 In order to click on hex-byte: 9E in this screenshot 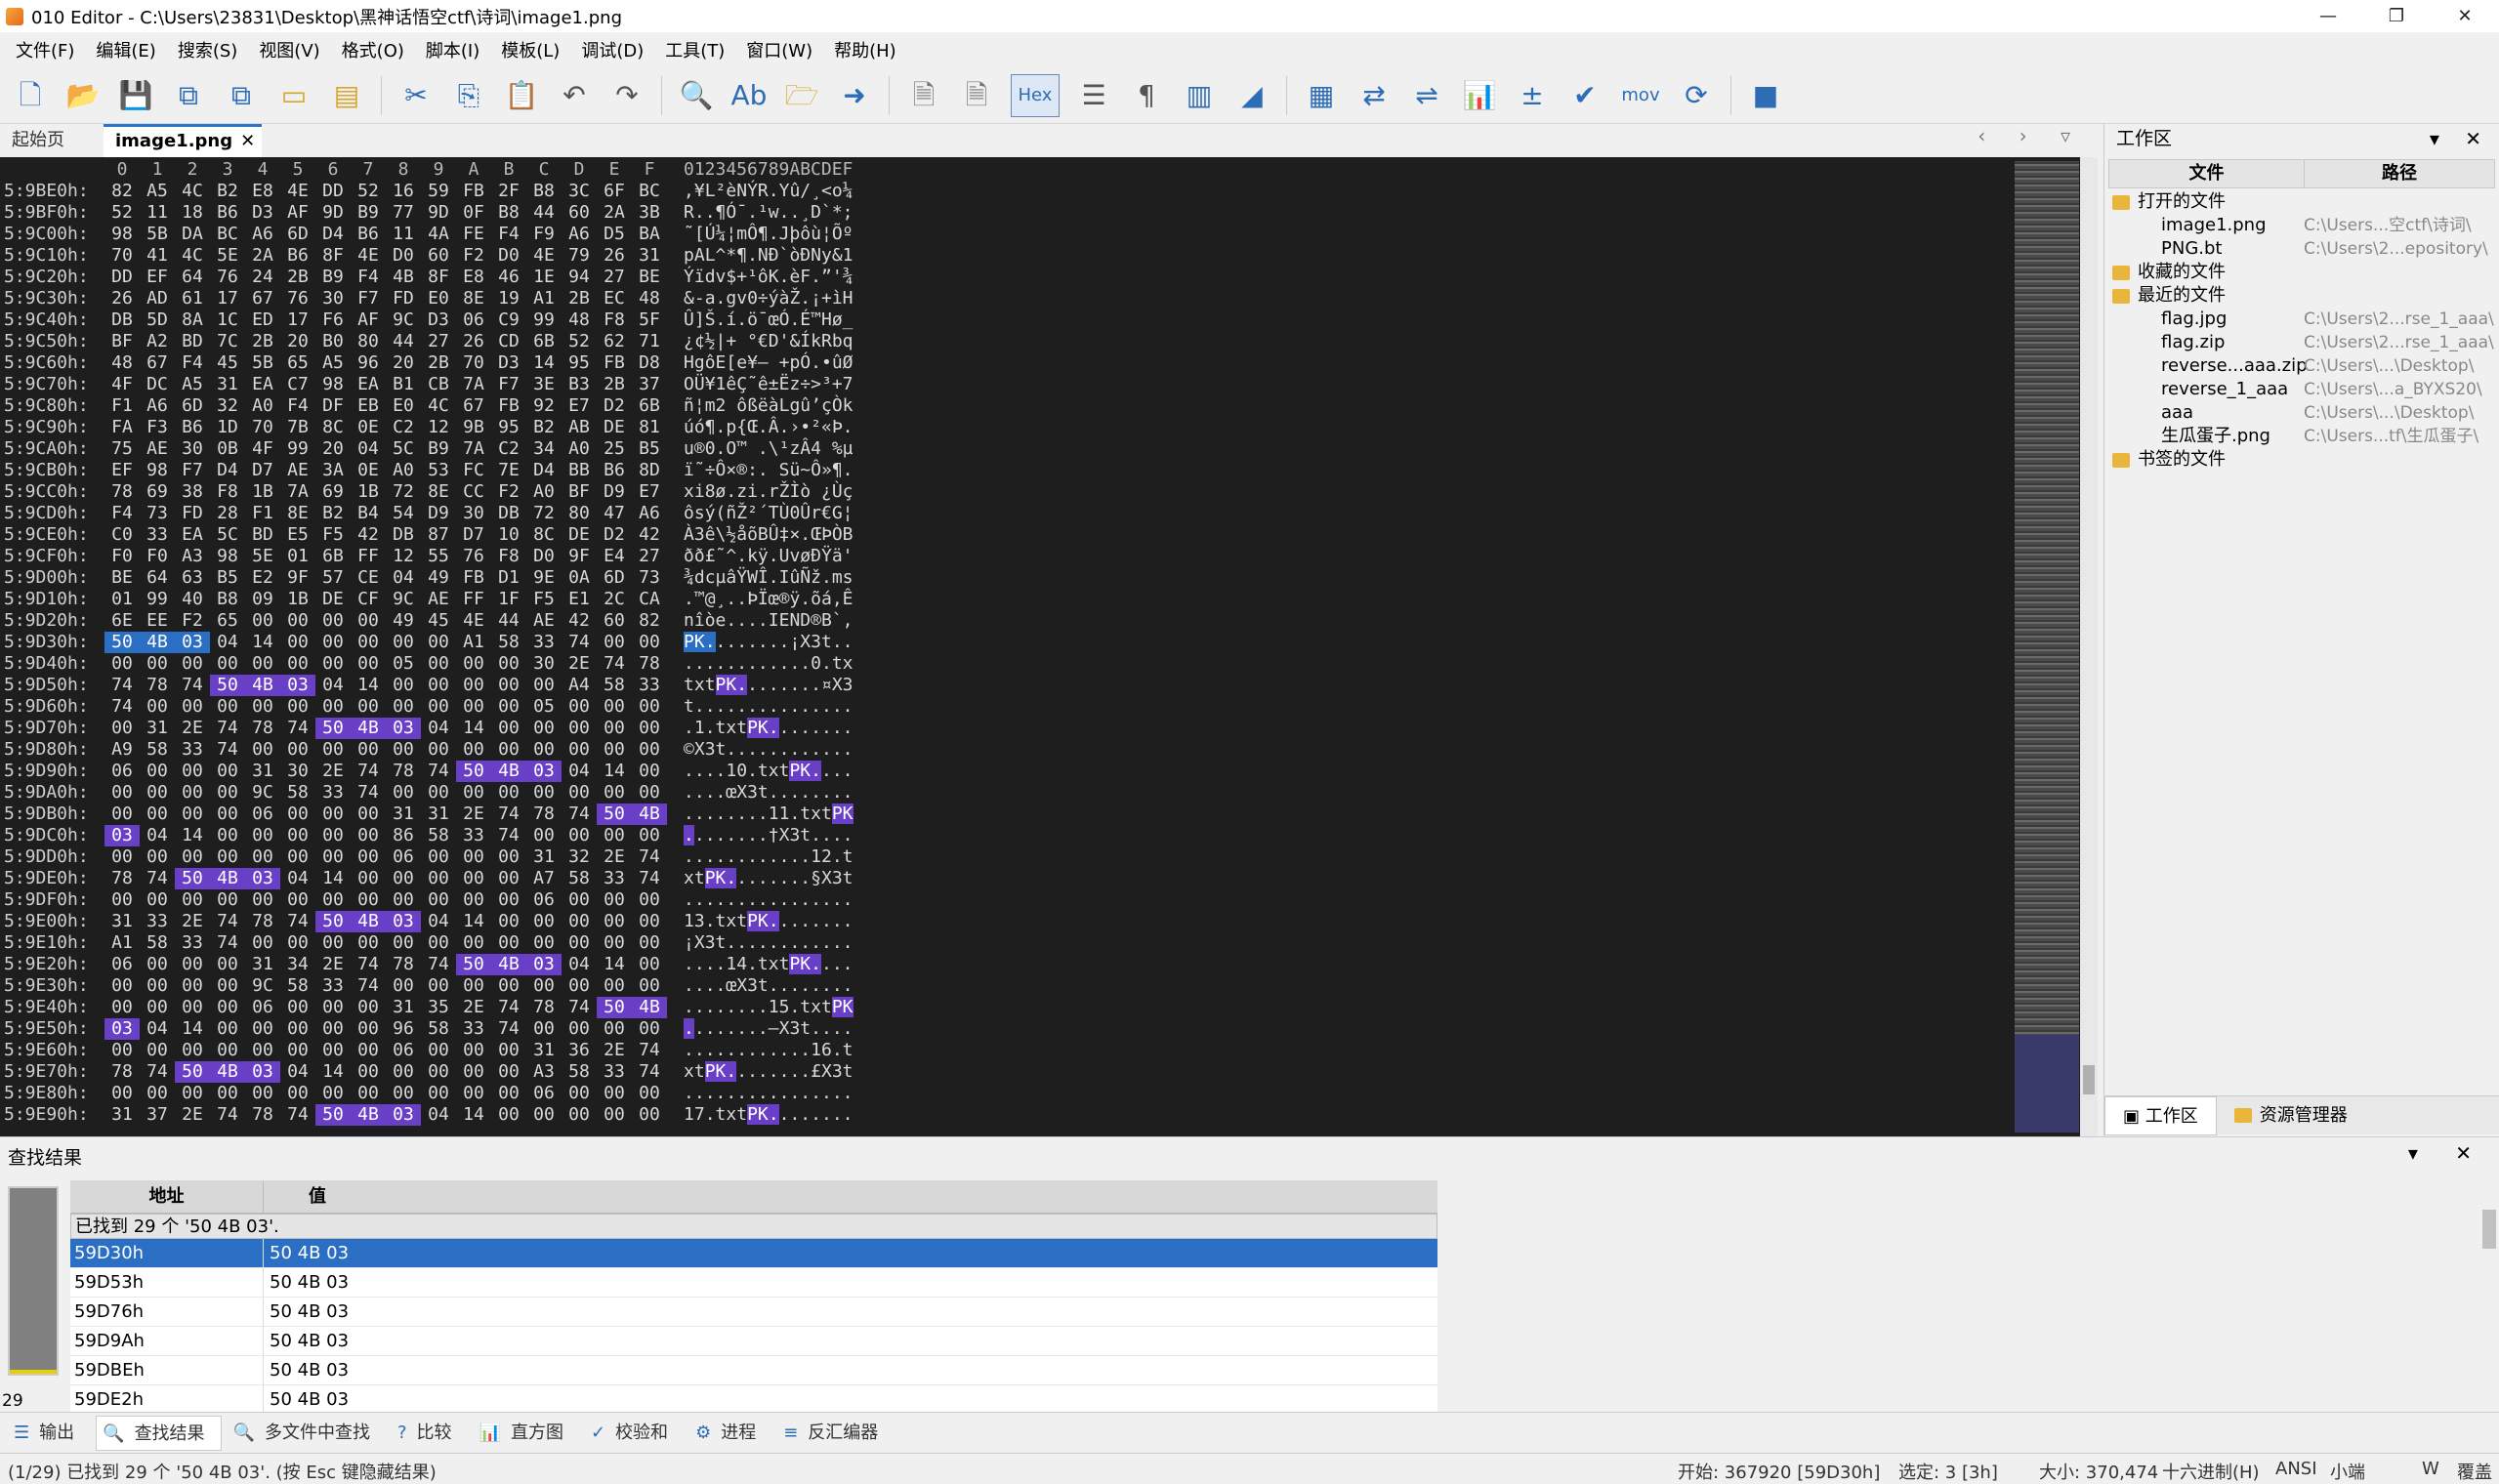, I will do `click(544, 578)`.